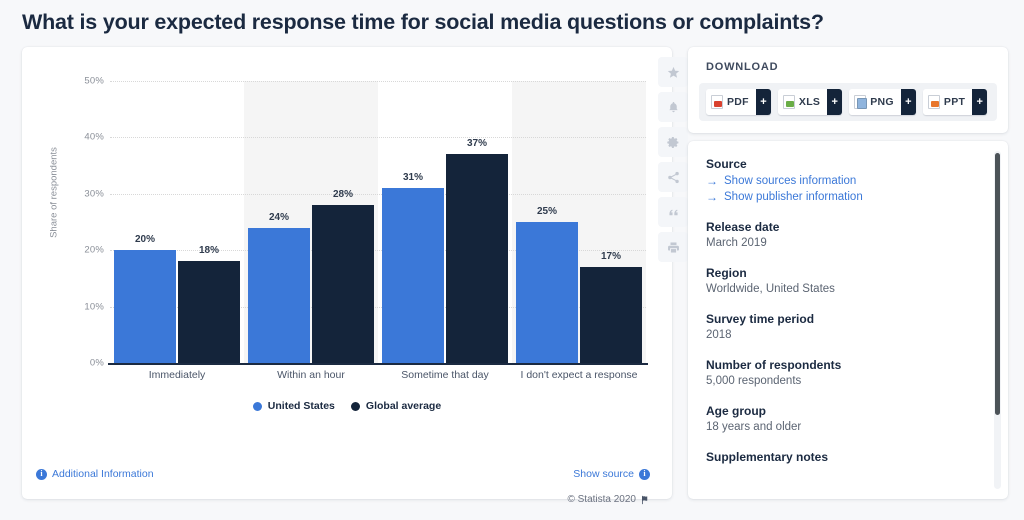  Describe the element at coordinates (848, 102) in the screenshot. I see `download-button-row: PDF + XLS + PNG + PPT +` at that location.